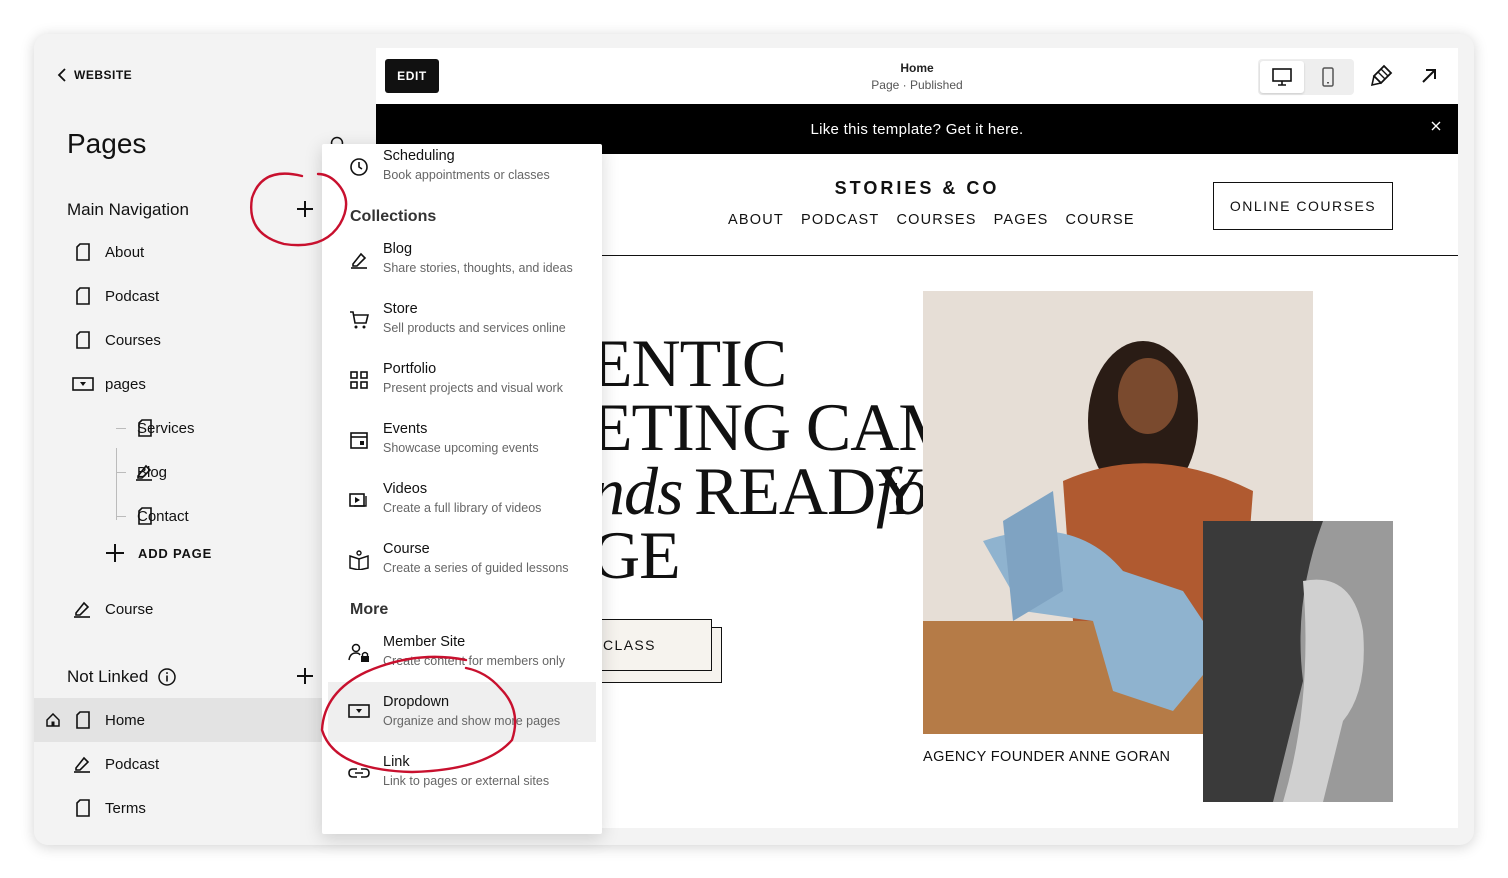 The image size is (1508, 878). I want to click on sidebar-item-podcast-unlinked: Podcast, so click(179, 764).